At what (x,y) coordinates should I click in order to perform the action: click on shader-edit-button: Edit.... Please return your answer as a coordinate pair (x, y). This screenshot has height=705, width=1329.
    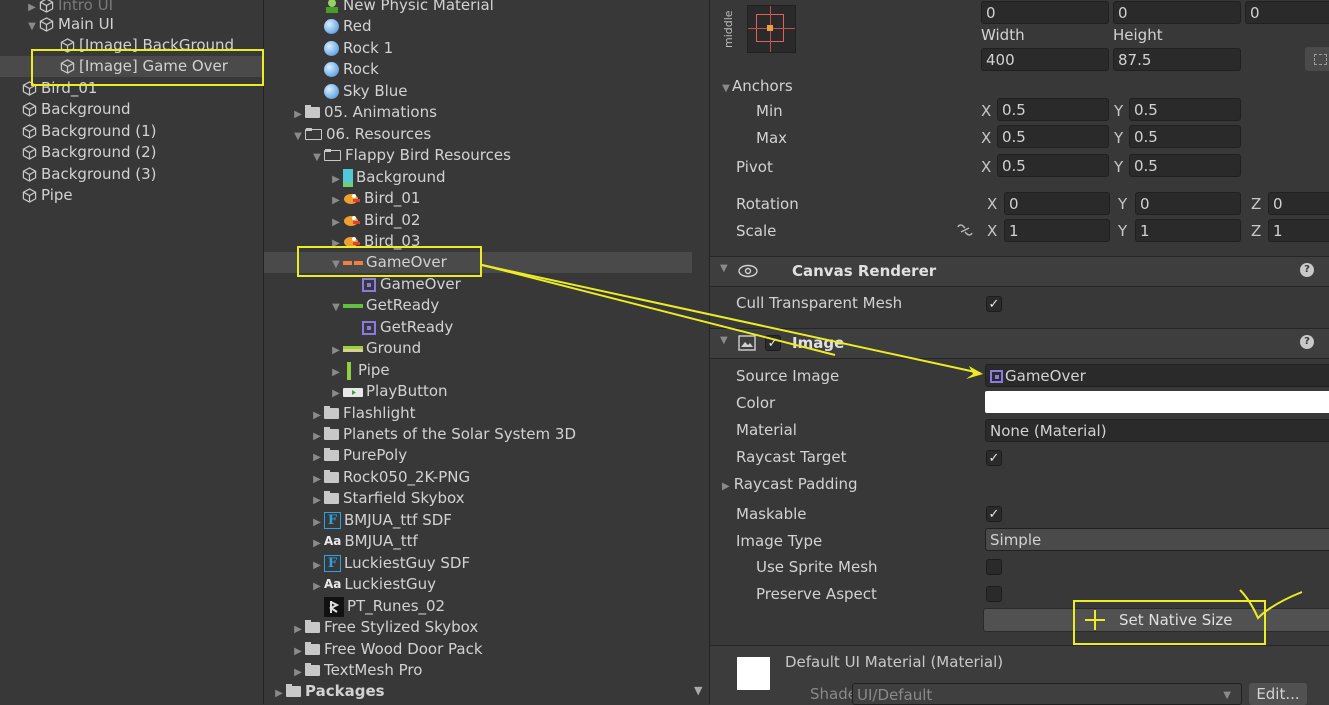
    Looking at the image, I should click on (1278, 694).